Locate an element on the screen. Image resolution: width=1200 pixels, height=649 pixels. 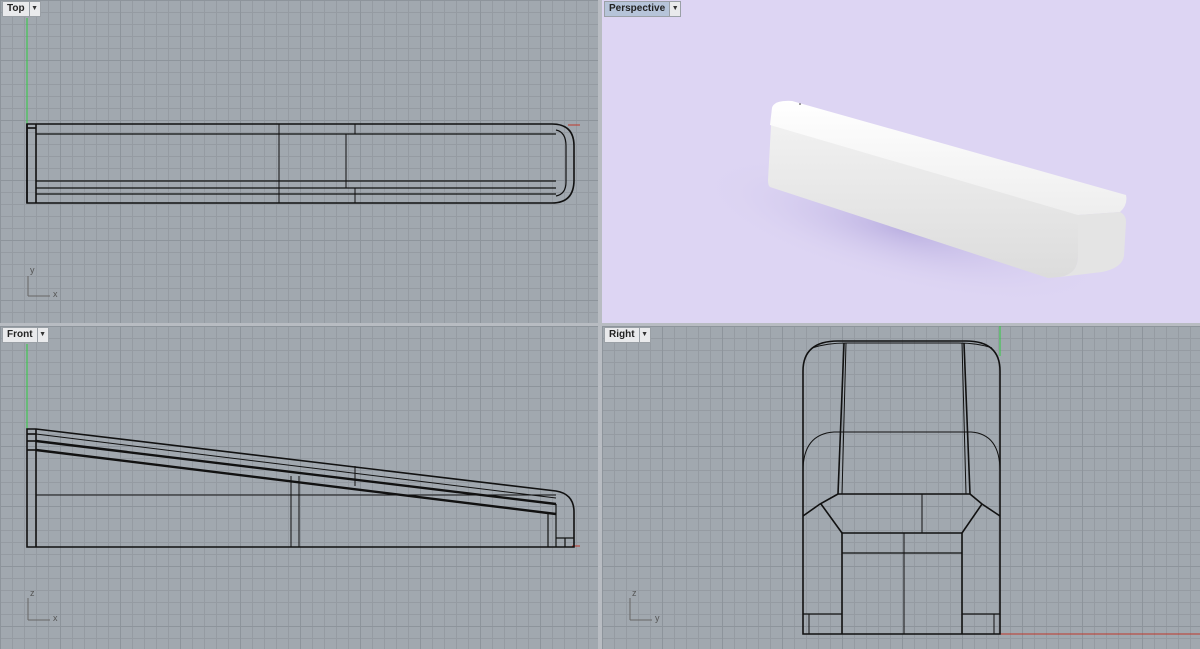
front-axis-h-label: x is located at coordinates (55, 618).